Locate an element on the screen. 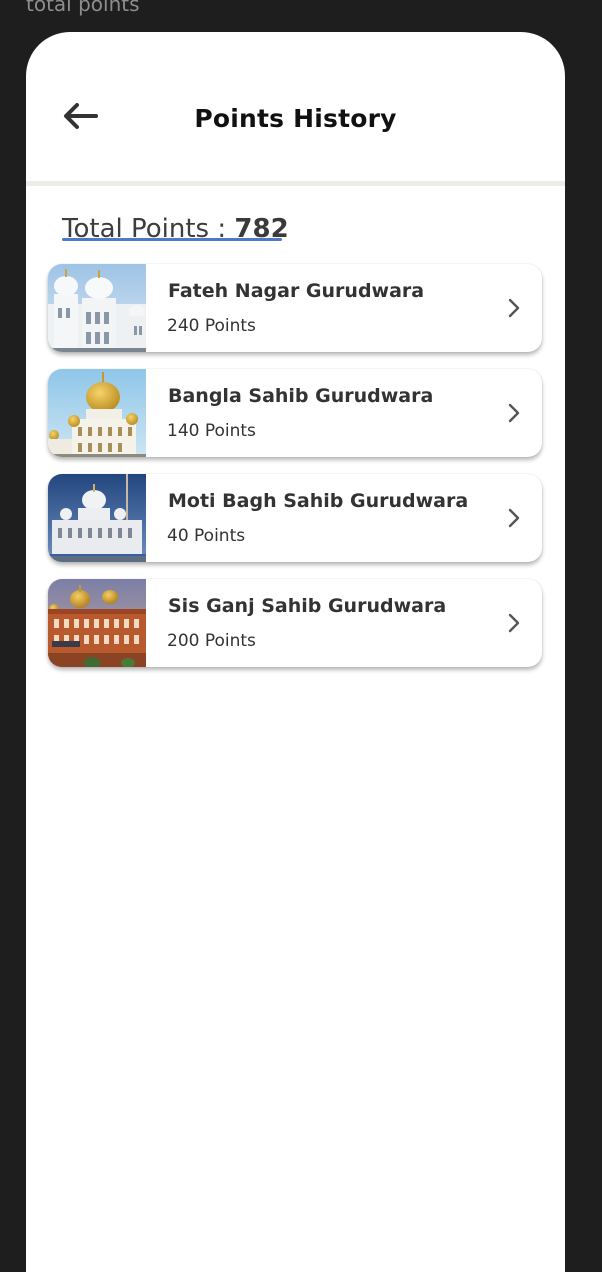  history-item-sis-ganj-sahib: Sis Ganj Sahib Gurudwara 200 Points is located at coordinates (295, 623).